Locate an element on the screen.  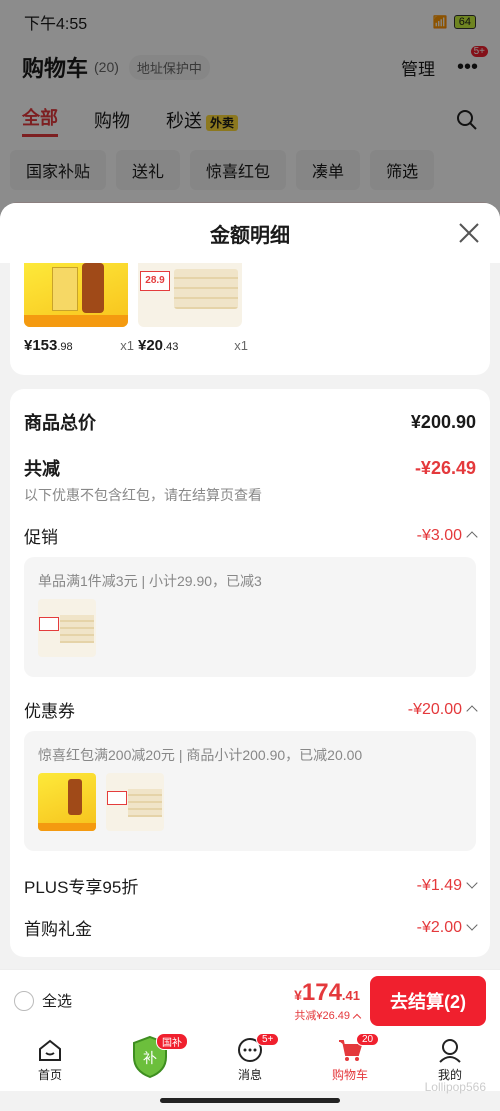
nav-messages: 消息 5+ is located at coordinates (250, 1061).